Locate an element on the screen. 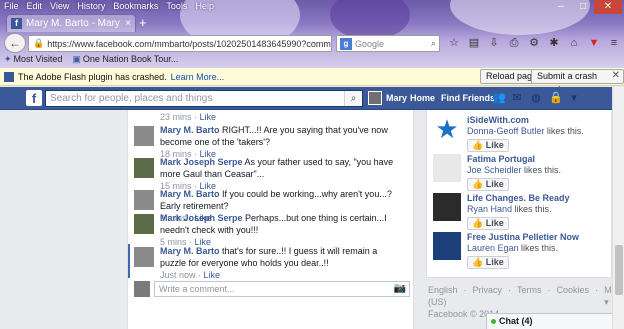 The height and width of the screenshot is (329, 624). submit-crash-report-button: Submit a crash report is located at coordinates (577, 81).